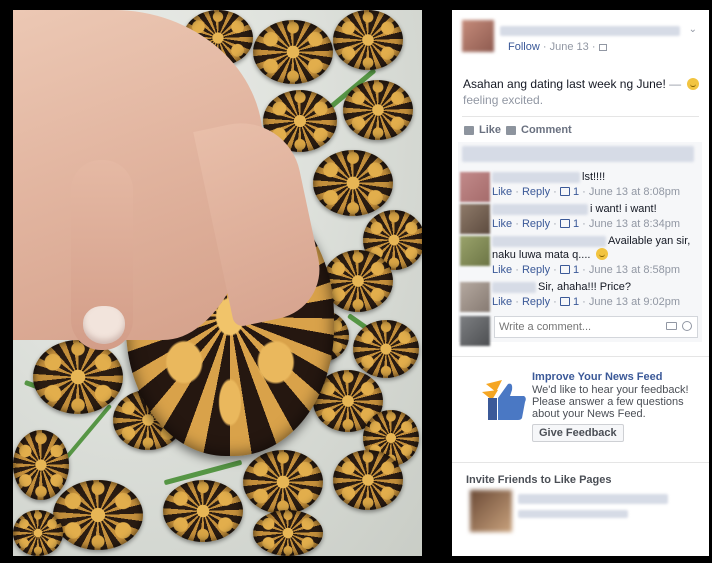  I want to click on comment-meta: Like · Reply · 1 · June 13 at 8:34pm, so click(586, 224).